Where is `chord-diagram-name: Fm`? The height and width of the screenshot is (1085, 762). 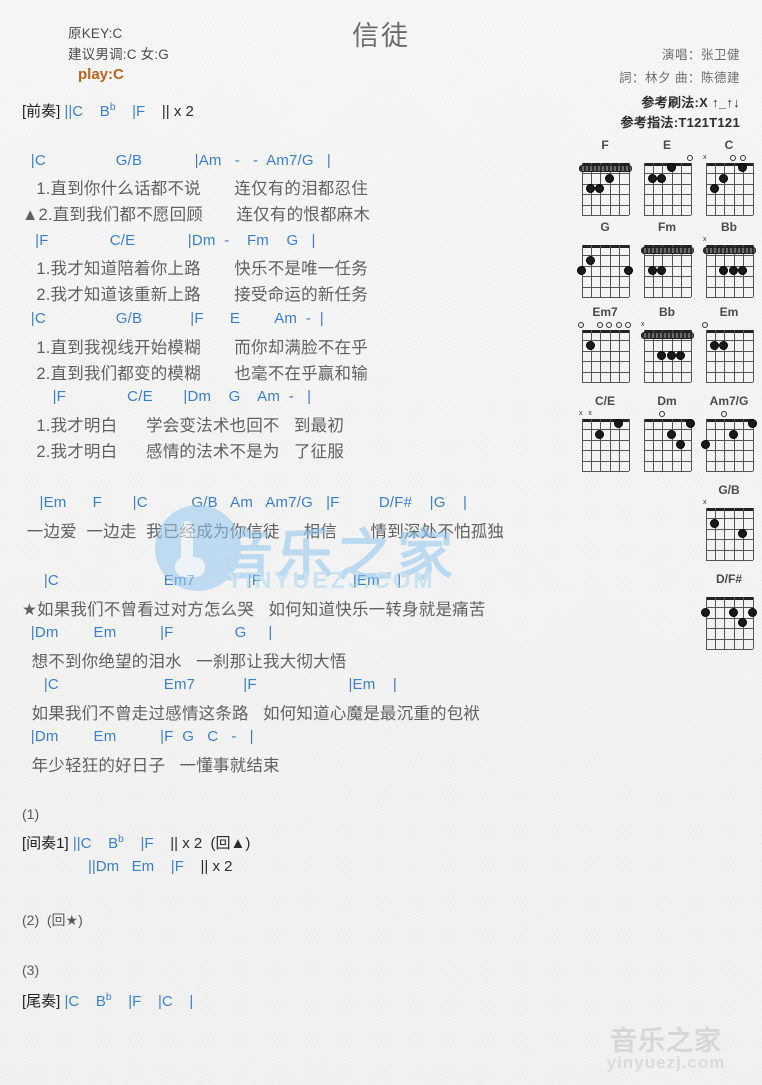 chord-diagram-name: Fm is located at coordinates (667, 227).